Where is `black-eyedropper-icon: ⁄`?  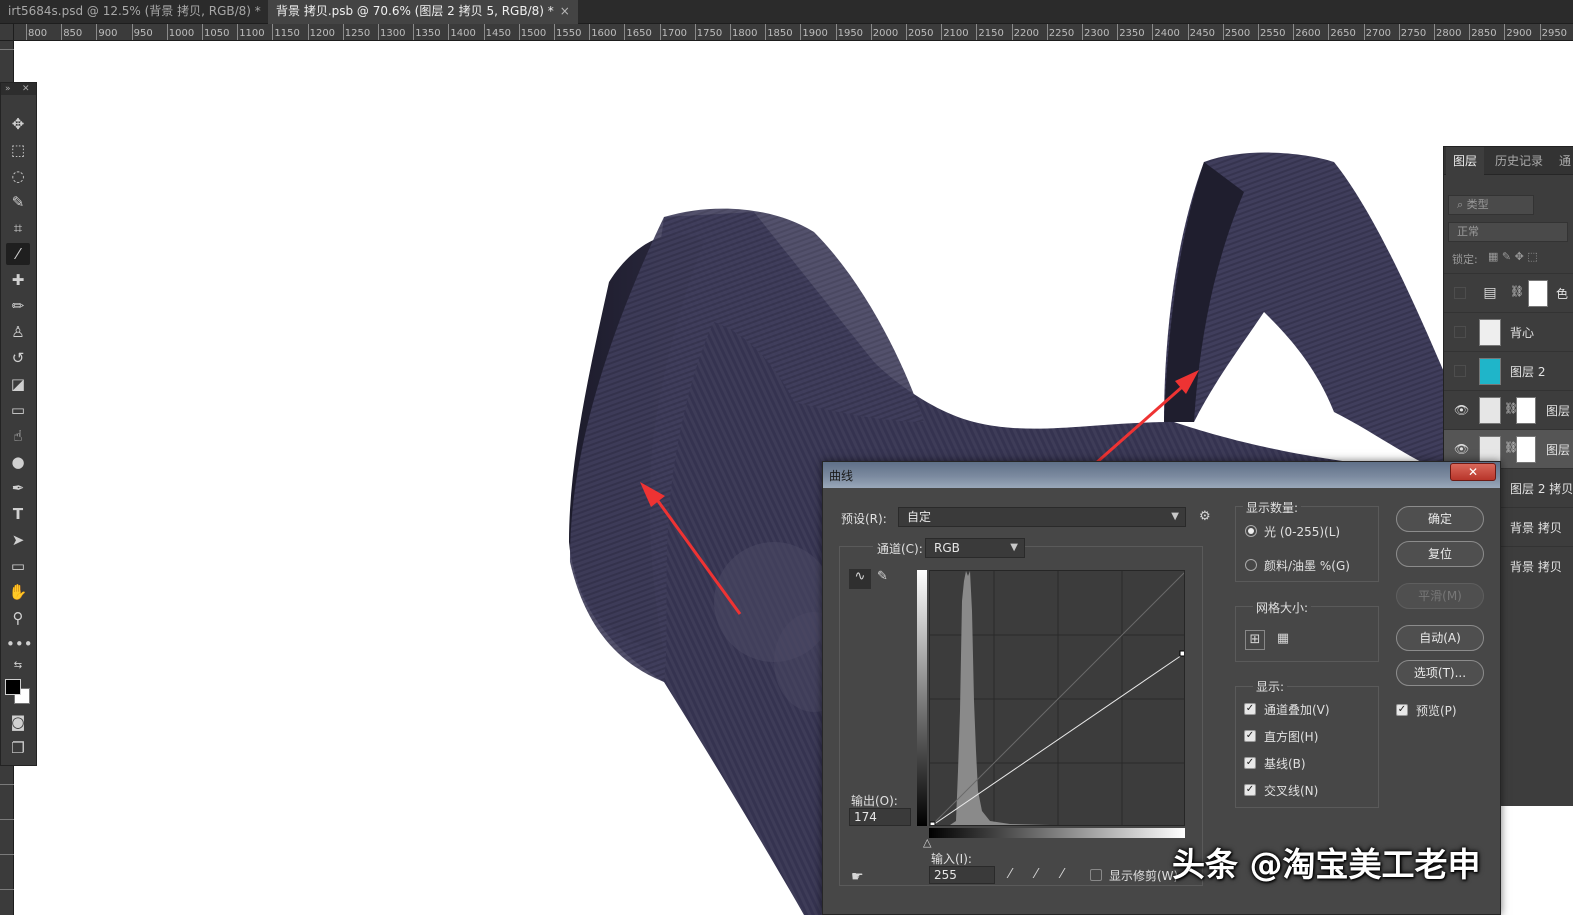
black-eyedropper-icon: ⁄ is located at coordinates (1010, 874).